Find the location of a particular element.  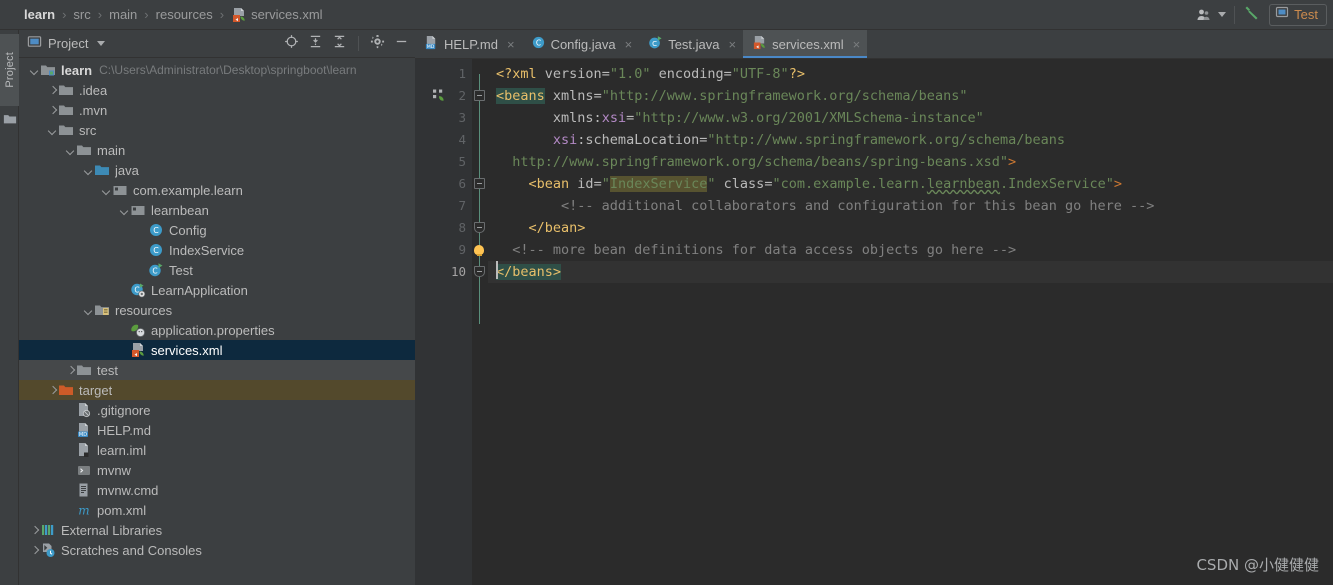

tree-node-main: main is located at coordinates (217, 150).